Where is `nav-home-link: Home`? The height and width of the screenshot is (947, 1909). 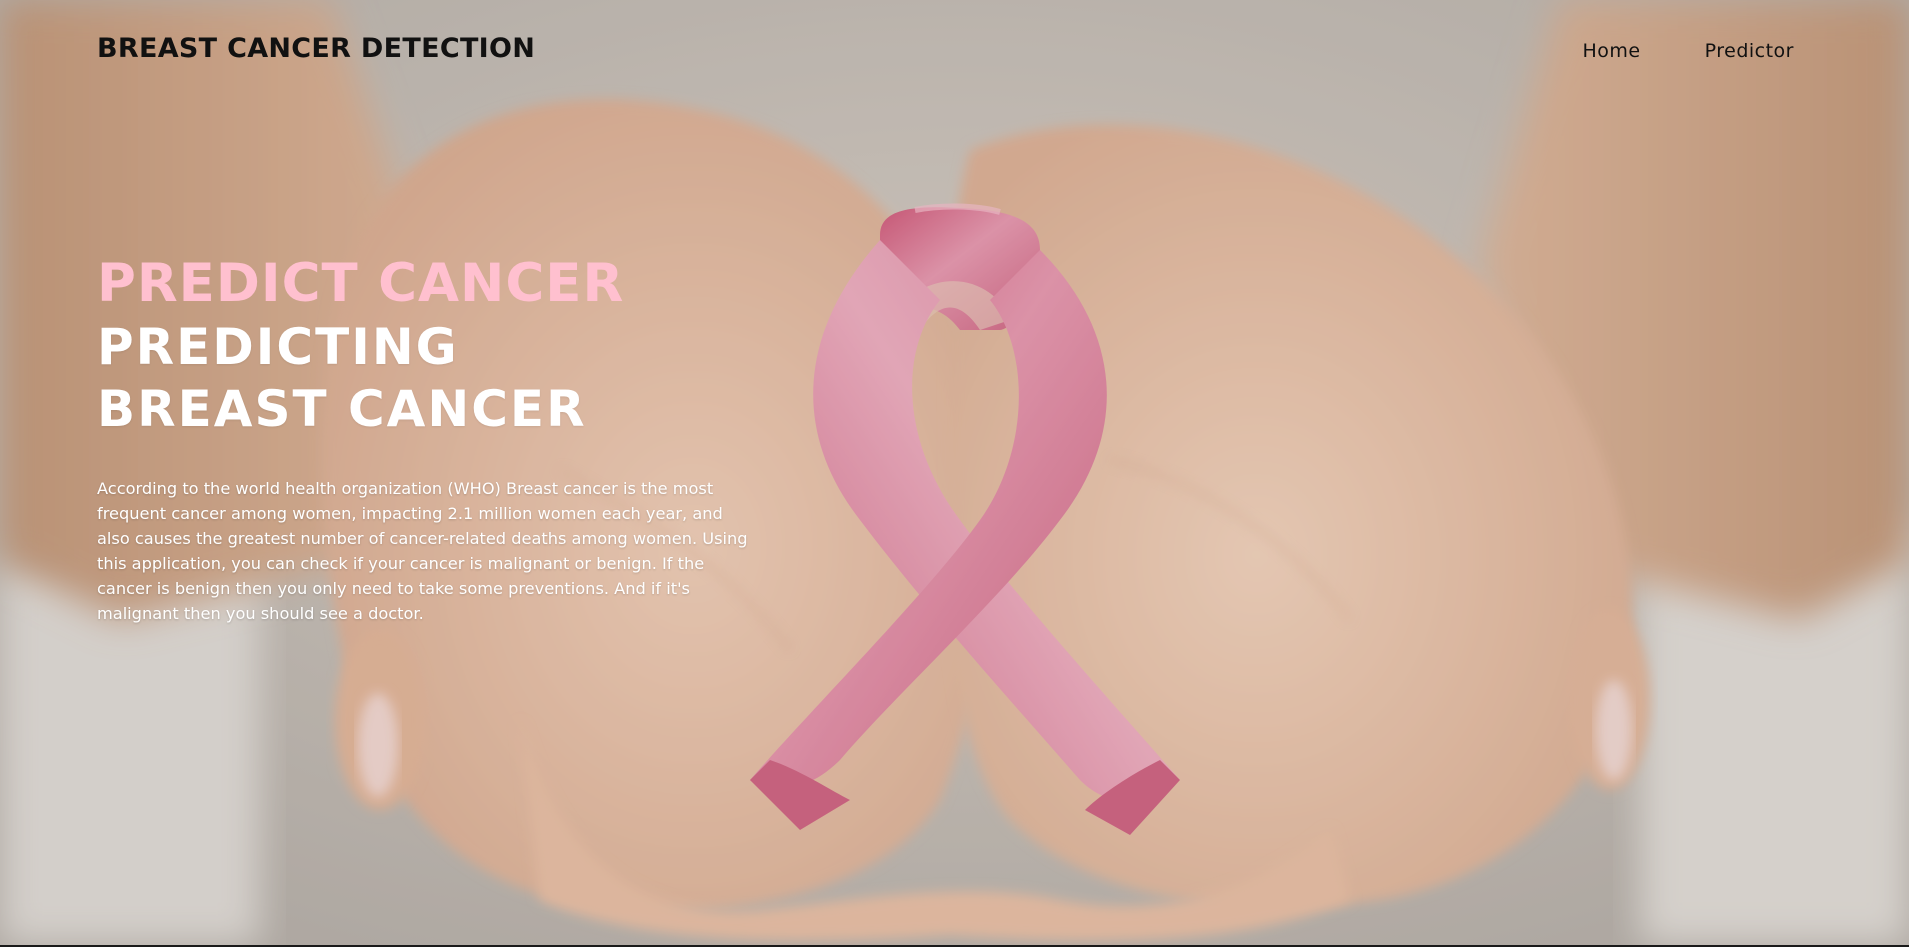 nav-home-link: Home is located at coordinates (1612, 51).